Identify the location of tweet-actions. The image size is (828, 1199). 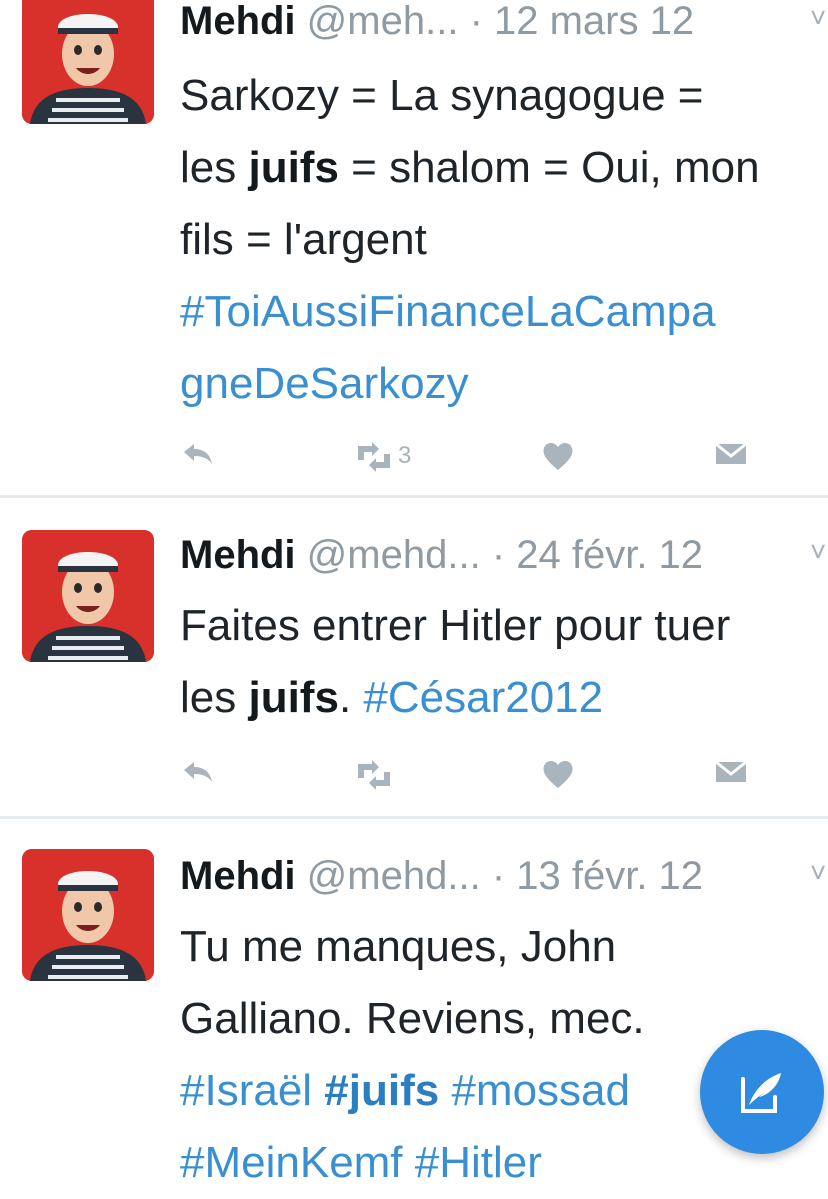
(470, 774).